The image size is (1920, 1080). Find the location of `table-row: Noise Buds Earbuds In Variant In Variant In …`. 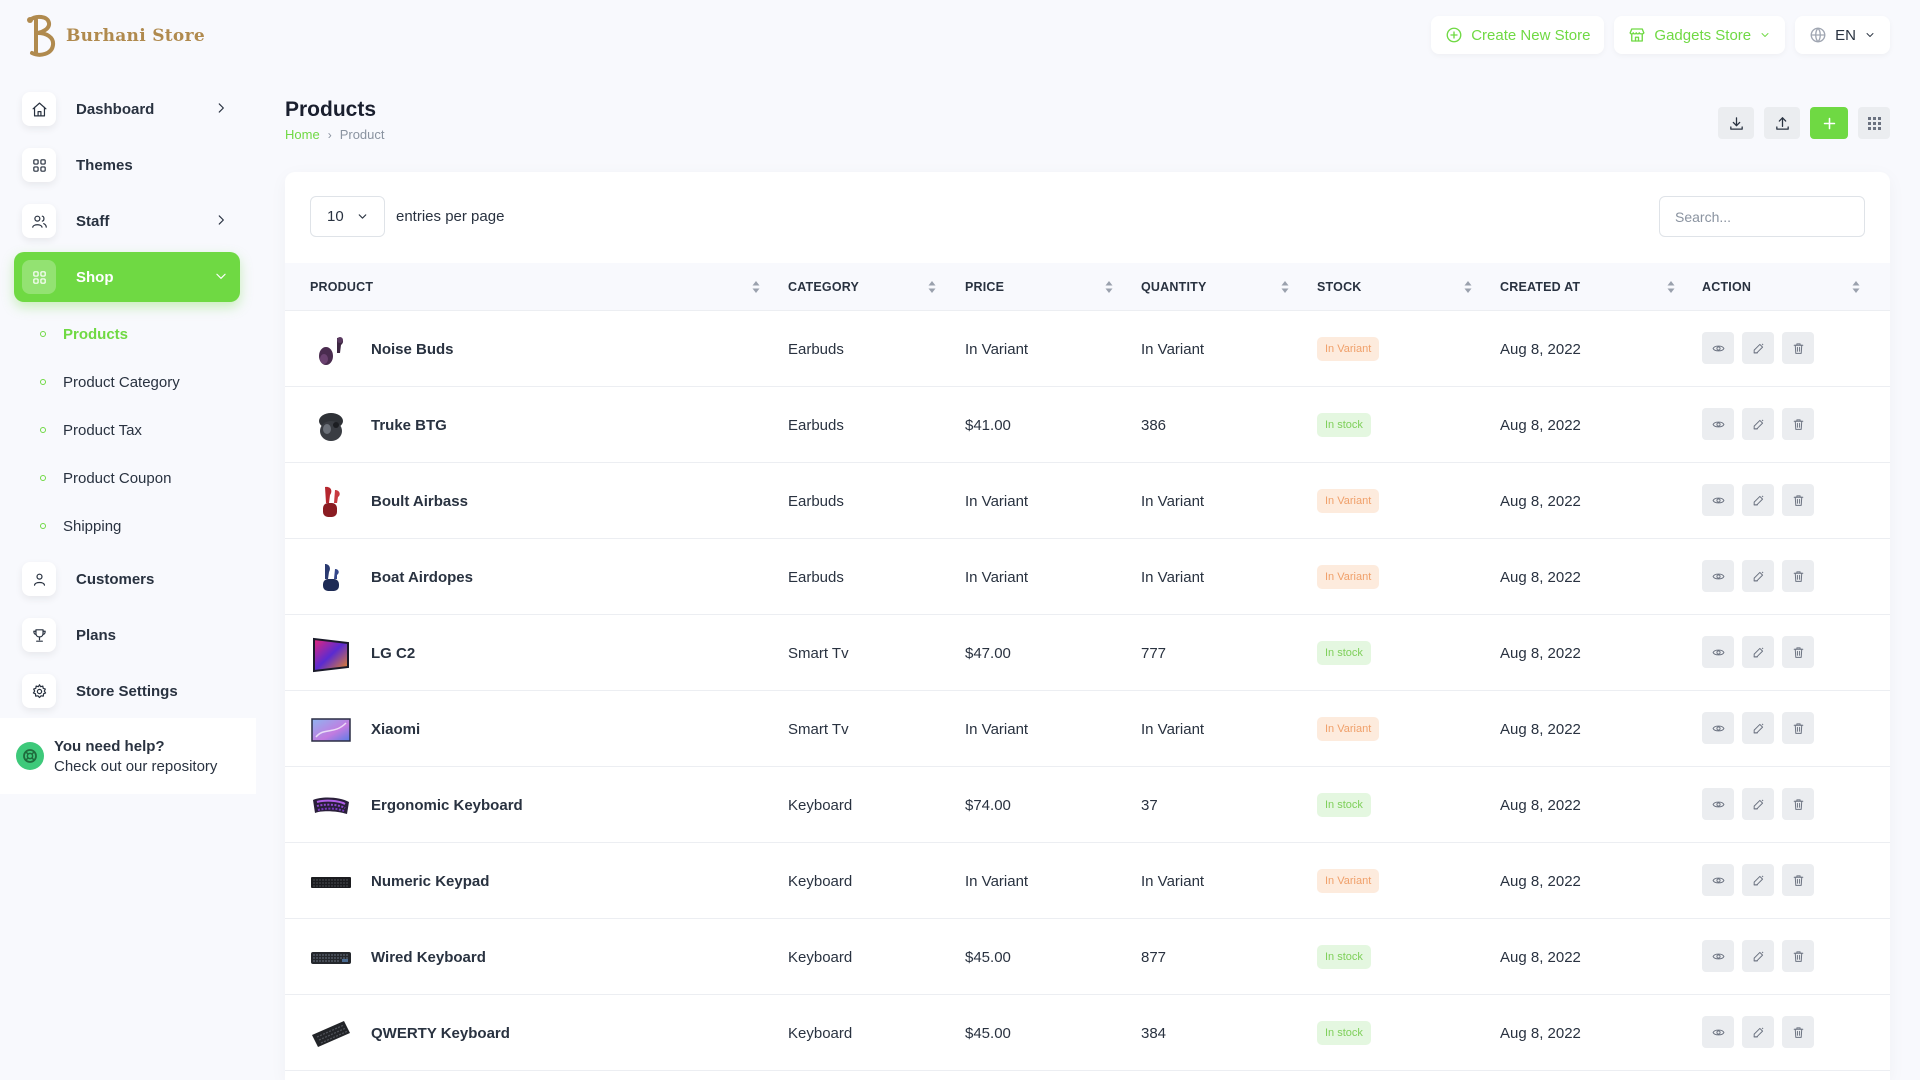

table-row: Noise Buds Earbuds In Variant In Variant In … is located at coordinates (1087, 349).